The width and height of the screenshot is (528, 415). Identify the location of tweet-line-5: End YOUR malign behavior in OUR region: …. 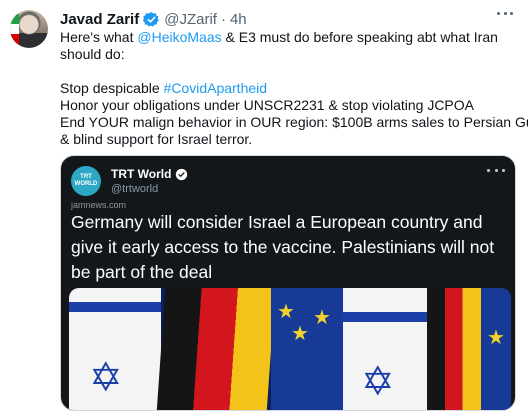
(294, 122).